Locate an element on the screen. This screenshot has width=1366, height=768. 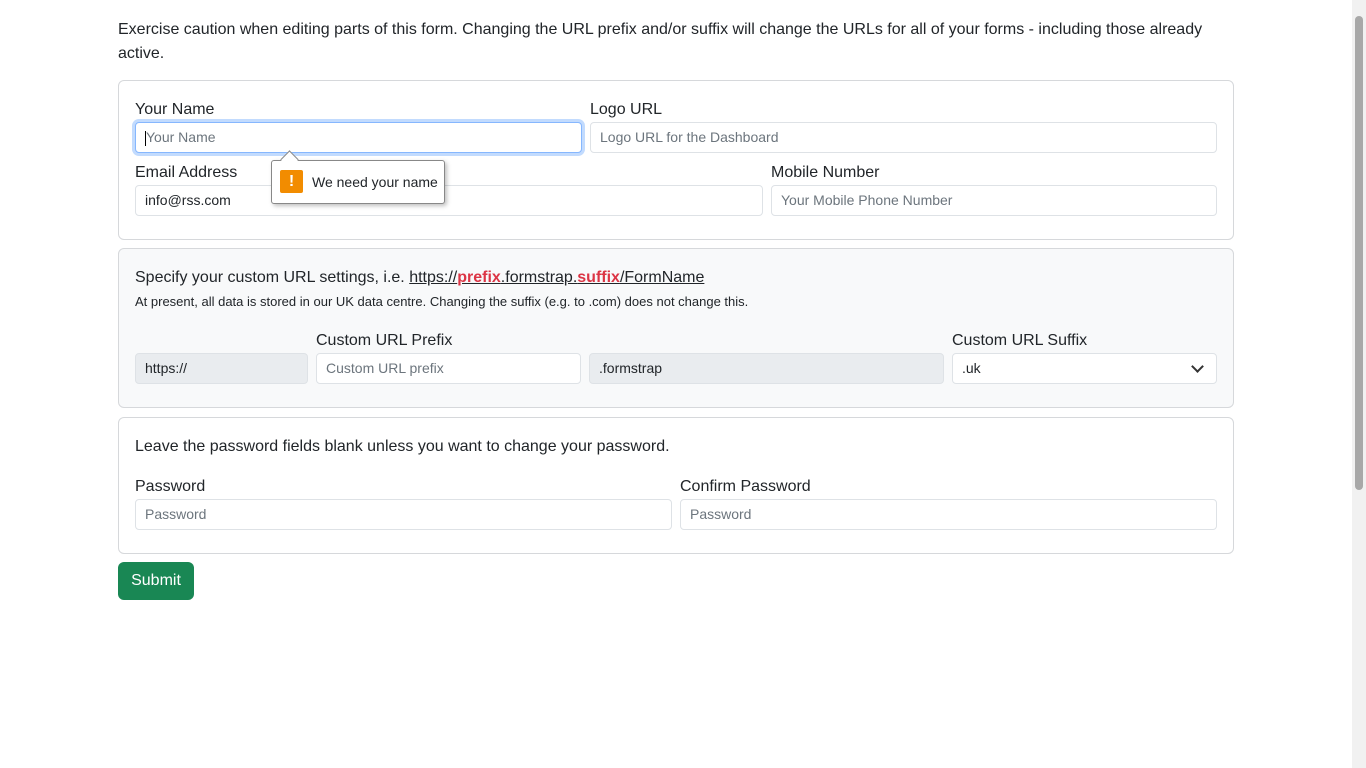
example-url-link: https://prefix.formstrap.suffix/FormName is located at coordinates (556, 277).